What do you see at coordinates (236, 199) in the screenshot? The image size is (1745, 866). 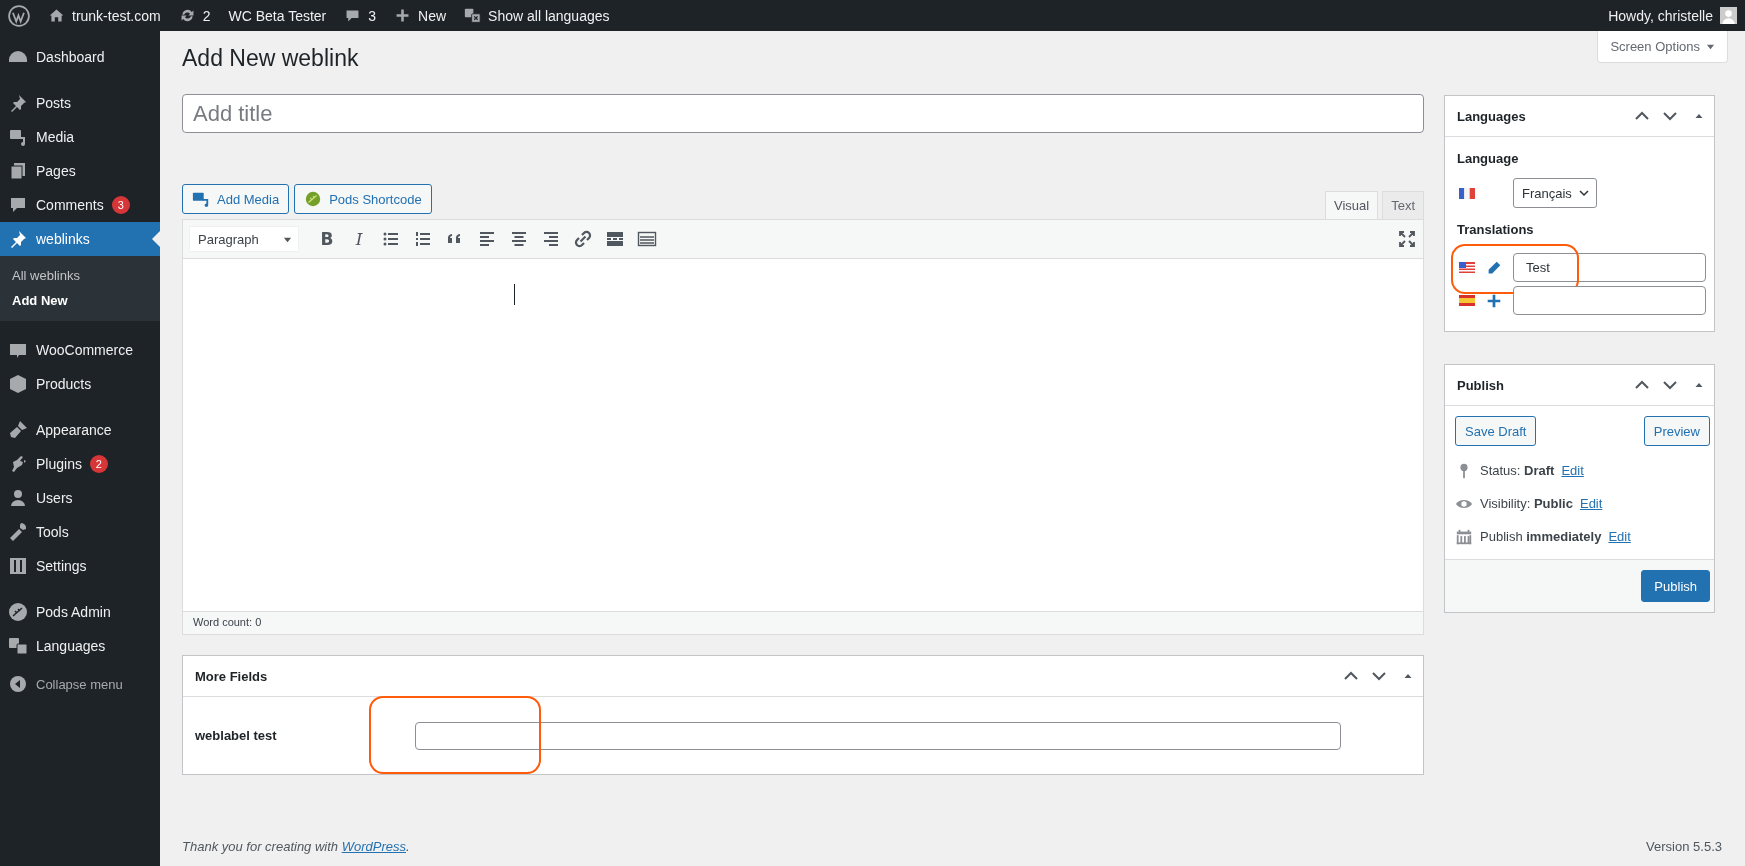 I see `add-media-button: Add Media` at bounding box center [236, 199].